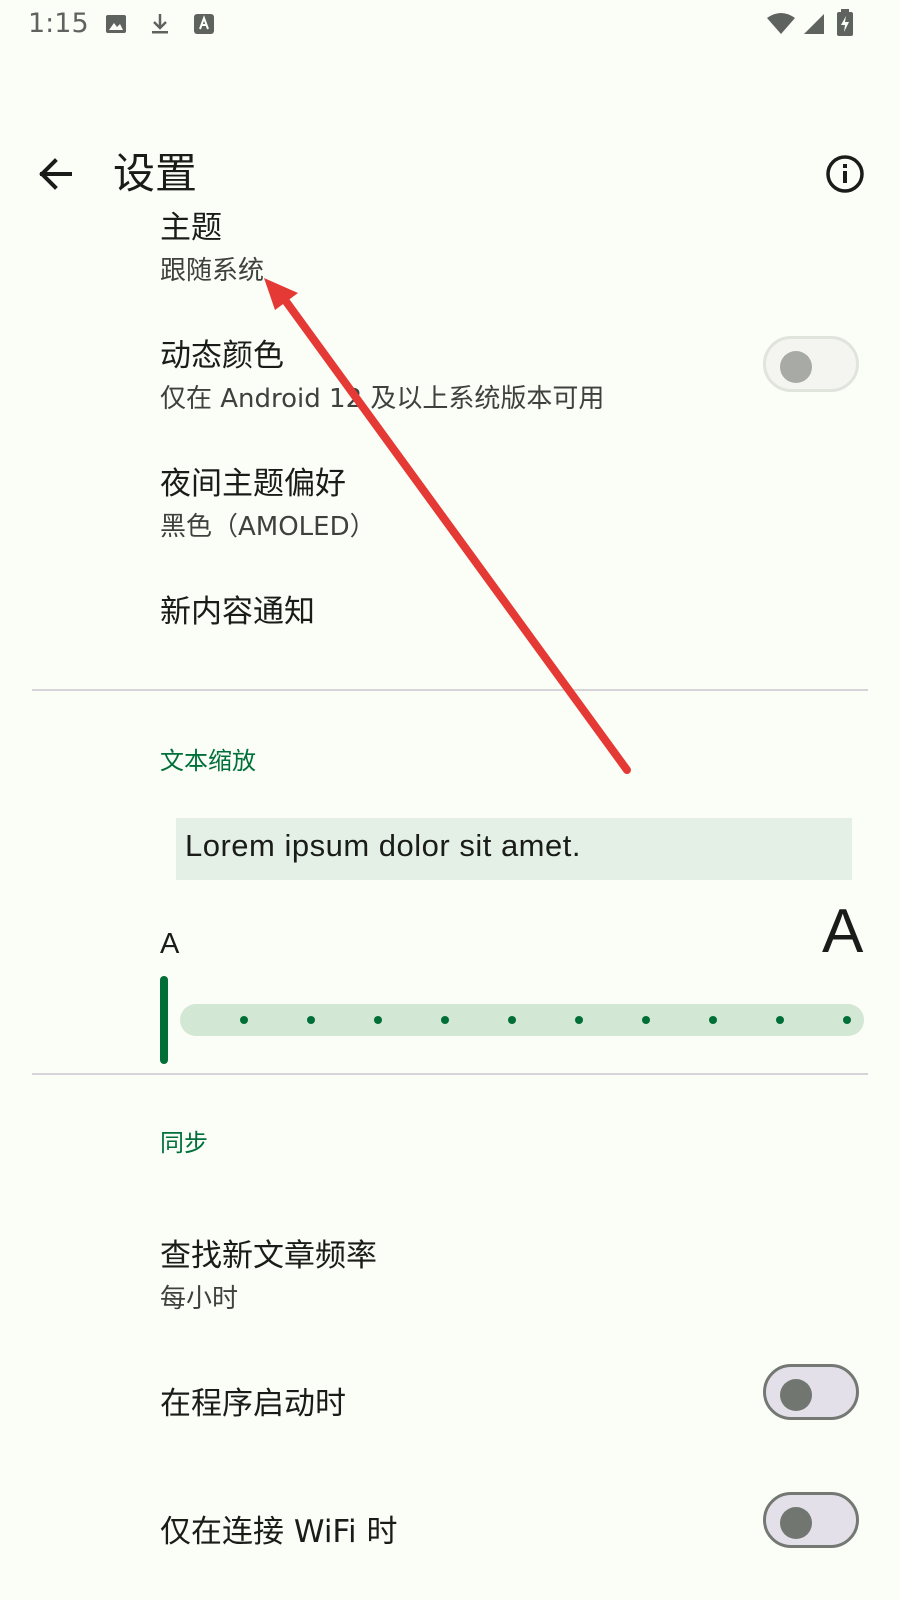 The height and width of the screenshot is (1600, 900). Describe the element at coordinates (268, 1256) in the screenshot. I see `fetch-frequency-title: 查找新文章频率` at that location.